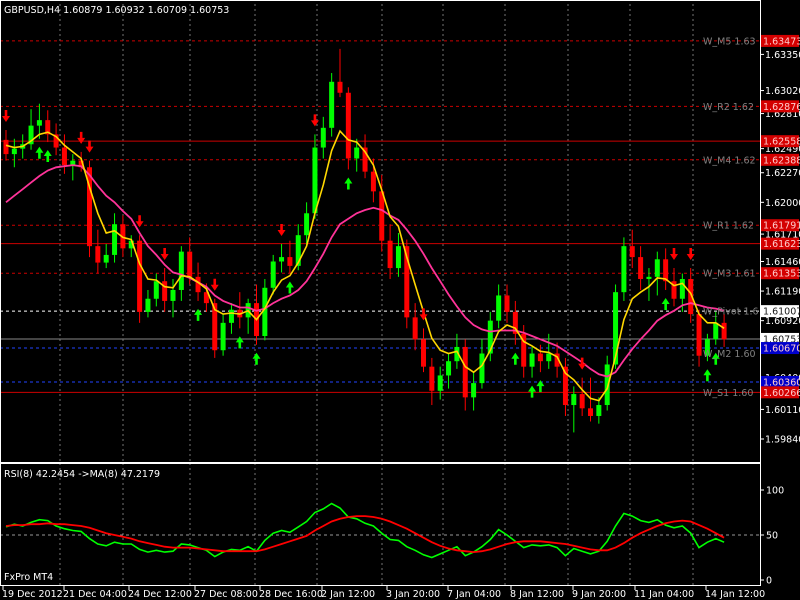 The image size is (800, 600). What do you see at coordinates (729, 160) in the screenshot?
I see `level-label: W_M4 1.62` at bounding box center [729, 160].